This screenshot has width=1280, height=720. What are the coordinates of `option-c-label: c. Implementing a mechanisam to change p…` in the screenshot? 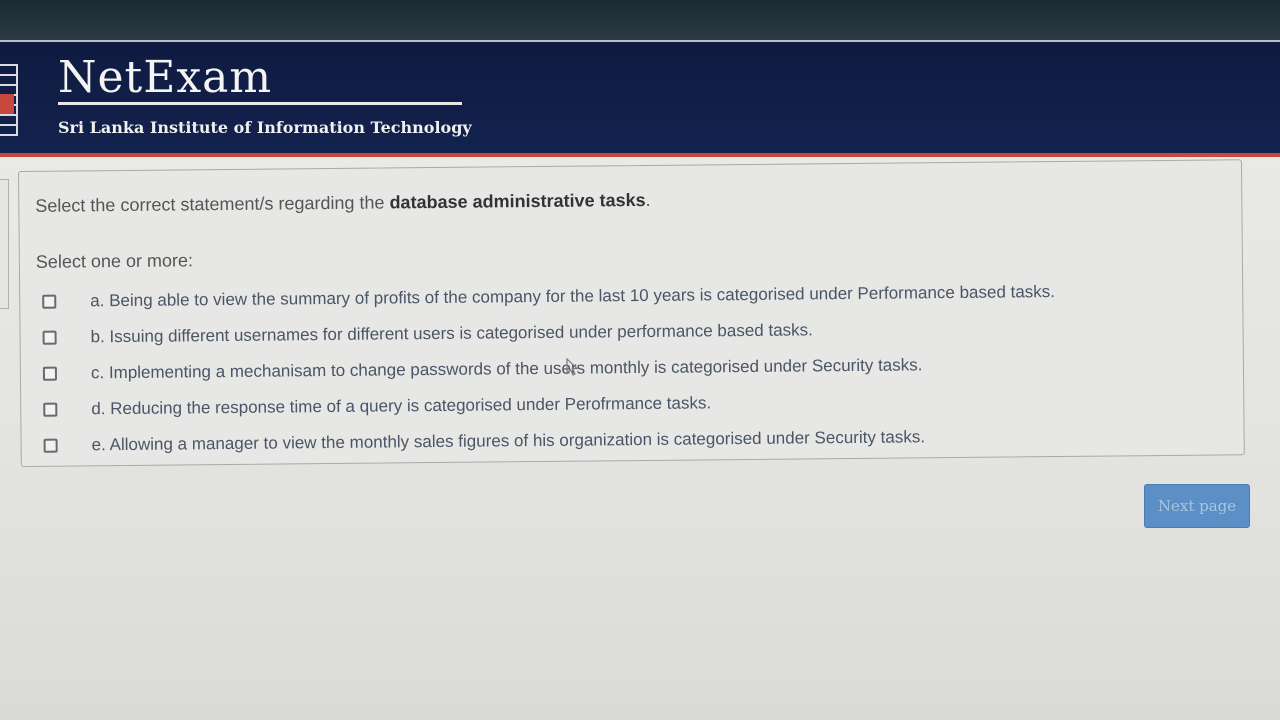 It's located at (507, 369).